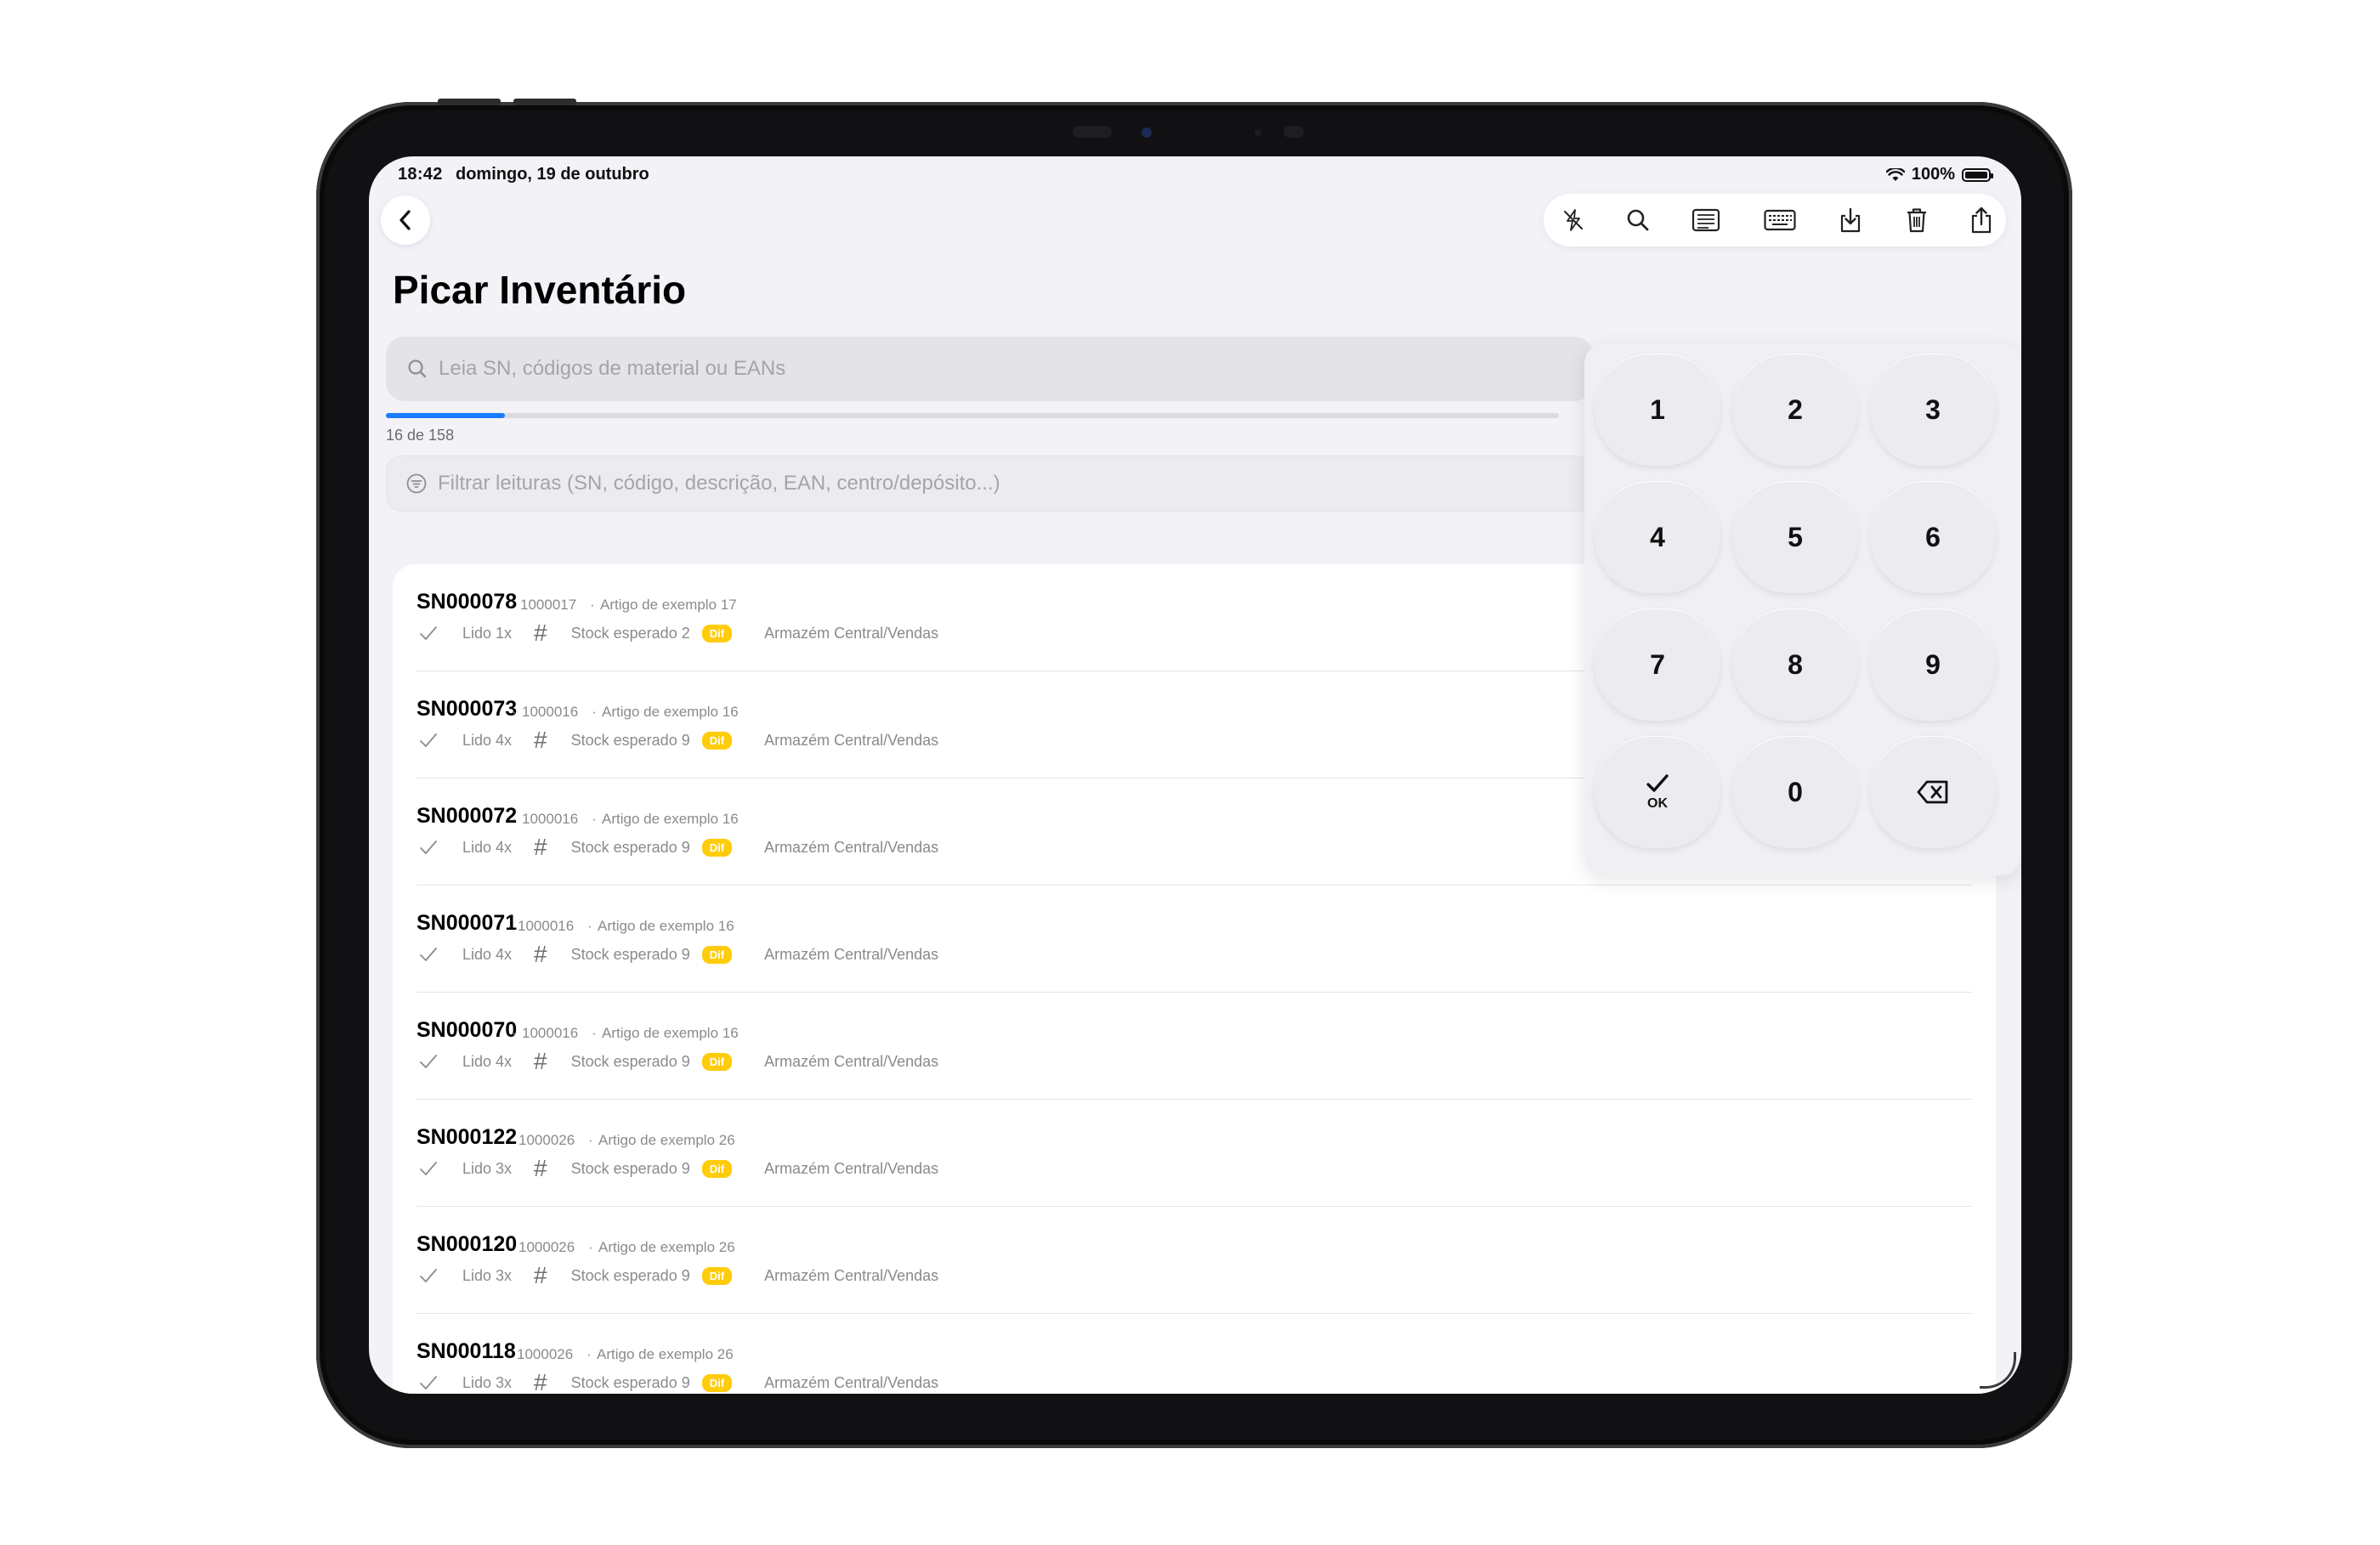 The image size is (2380, 1545). I want to click on key-backspace, so click(1933, 792).